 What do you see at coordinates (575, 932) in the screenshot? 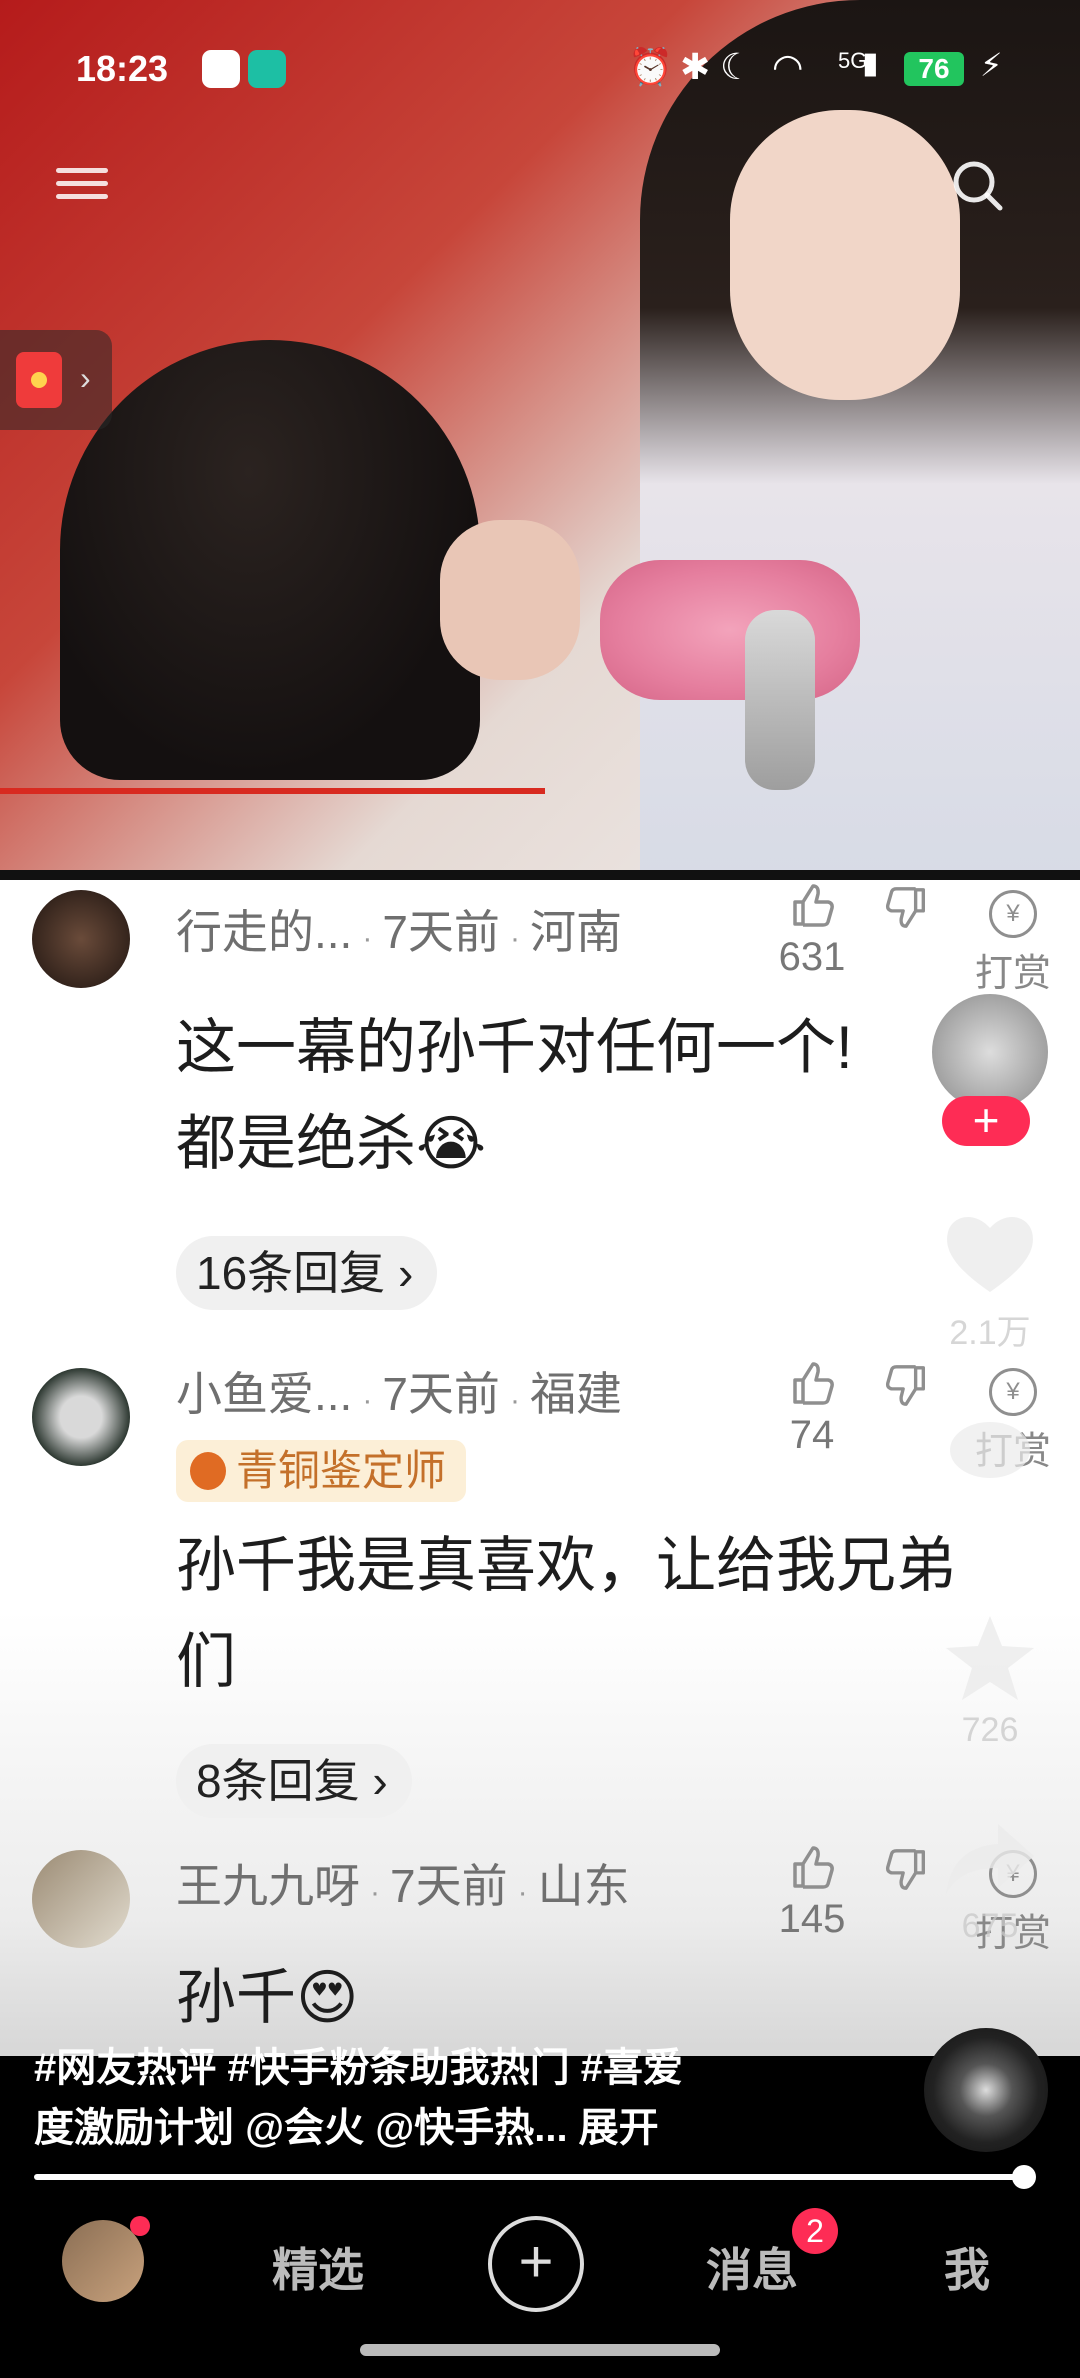
I see `comment-location: 河南` at bounding box center [575, 932].